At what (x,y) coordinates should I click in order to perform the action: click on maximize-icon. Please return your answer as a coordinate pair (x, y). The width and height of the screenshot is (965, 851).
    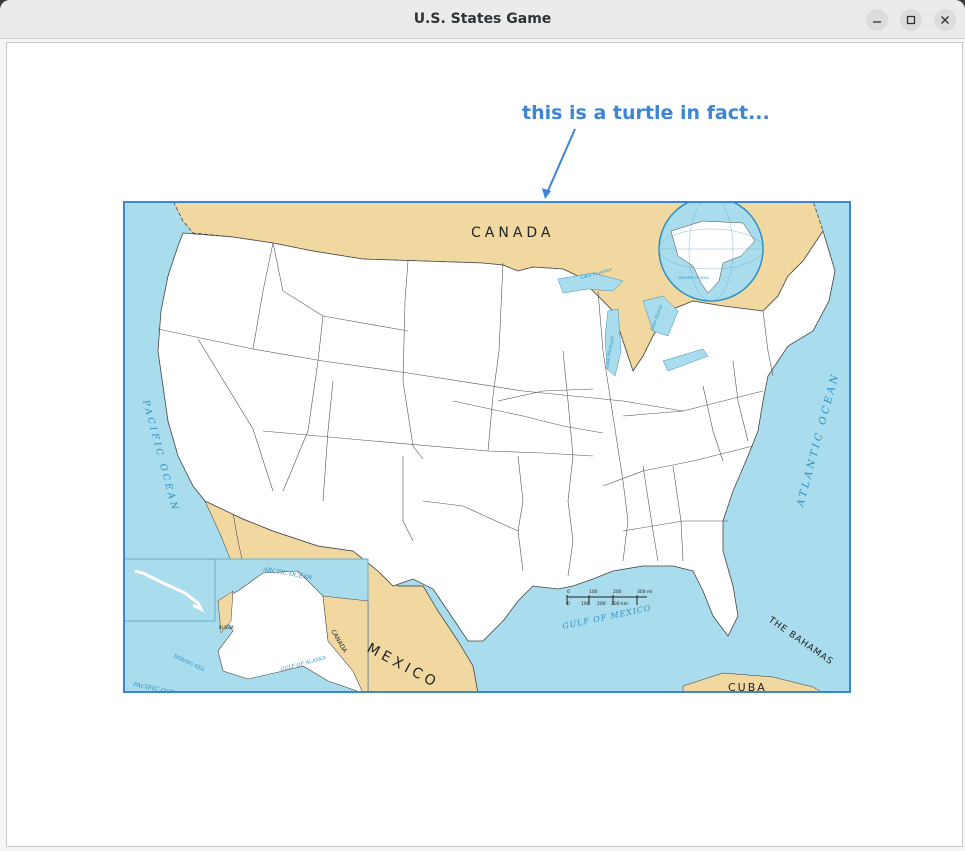
    Looking at the image, I should click on (911, 20).